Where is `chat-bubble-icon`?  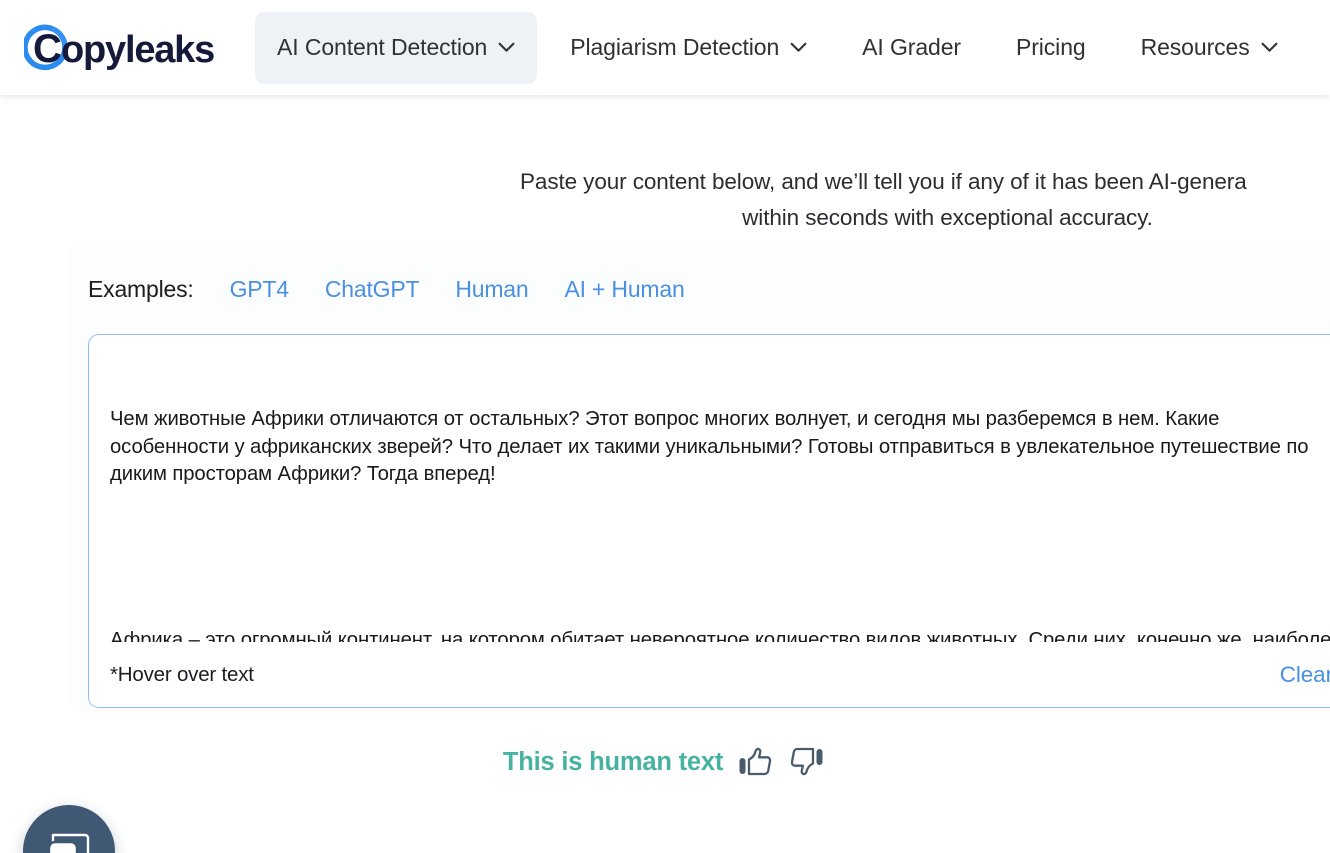 chat-bubble-icon is located at coordinates (68, 843).